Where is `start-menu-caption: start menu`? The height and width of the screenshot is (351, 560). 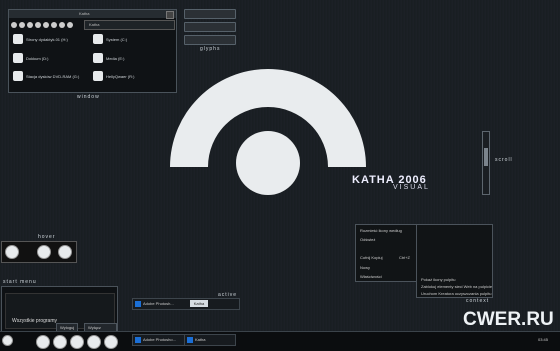 start-menu-caption: start menu is located at coordinates (20, 282).